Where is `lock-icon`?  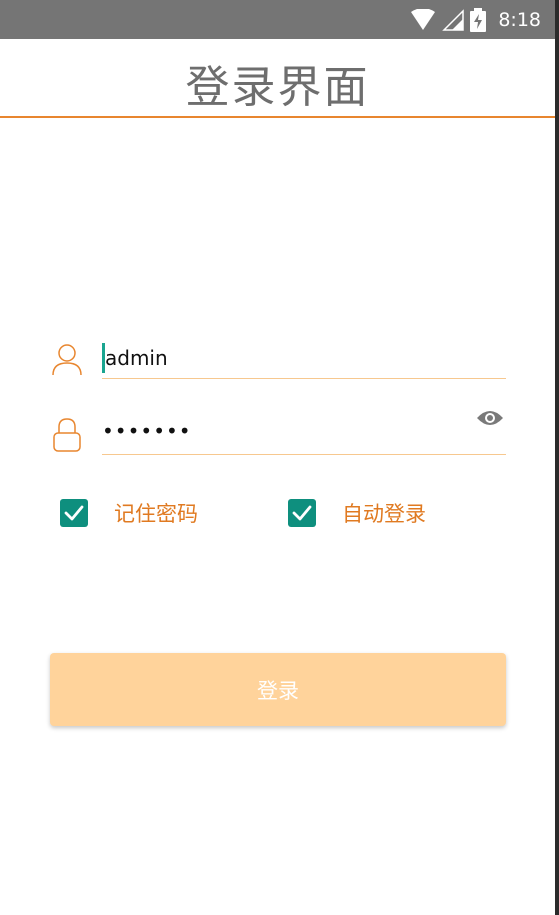
lock-icon is located at coordinates (67, 435).